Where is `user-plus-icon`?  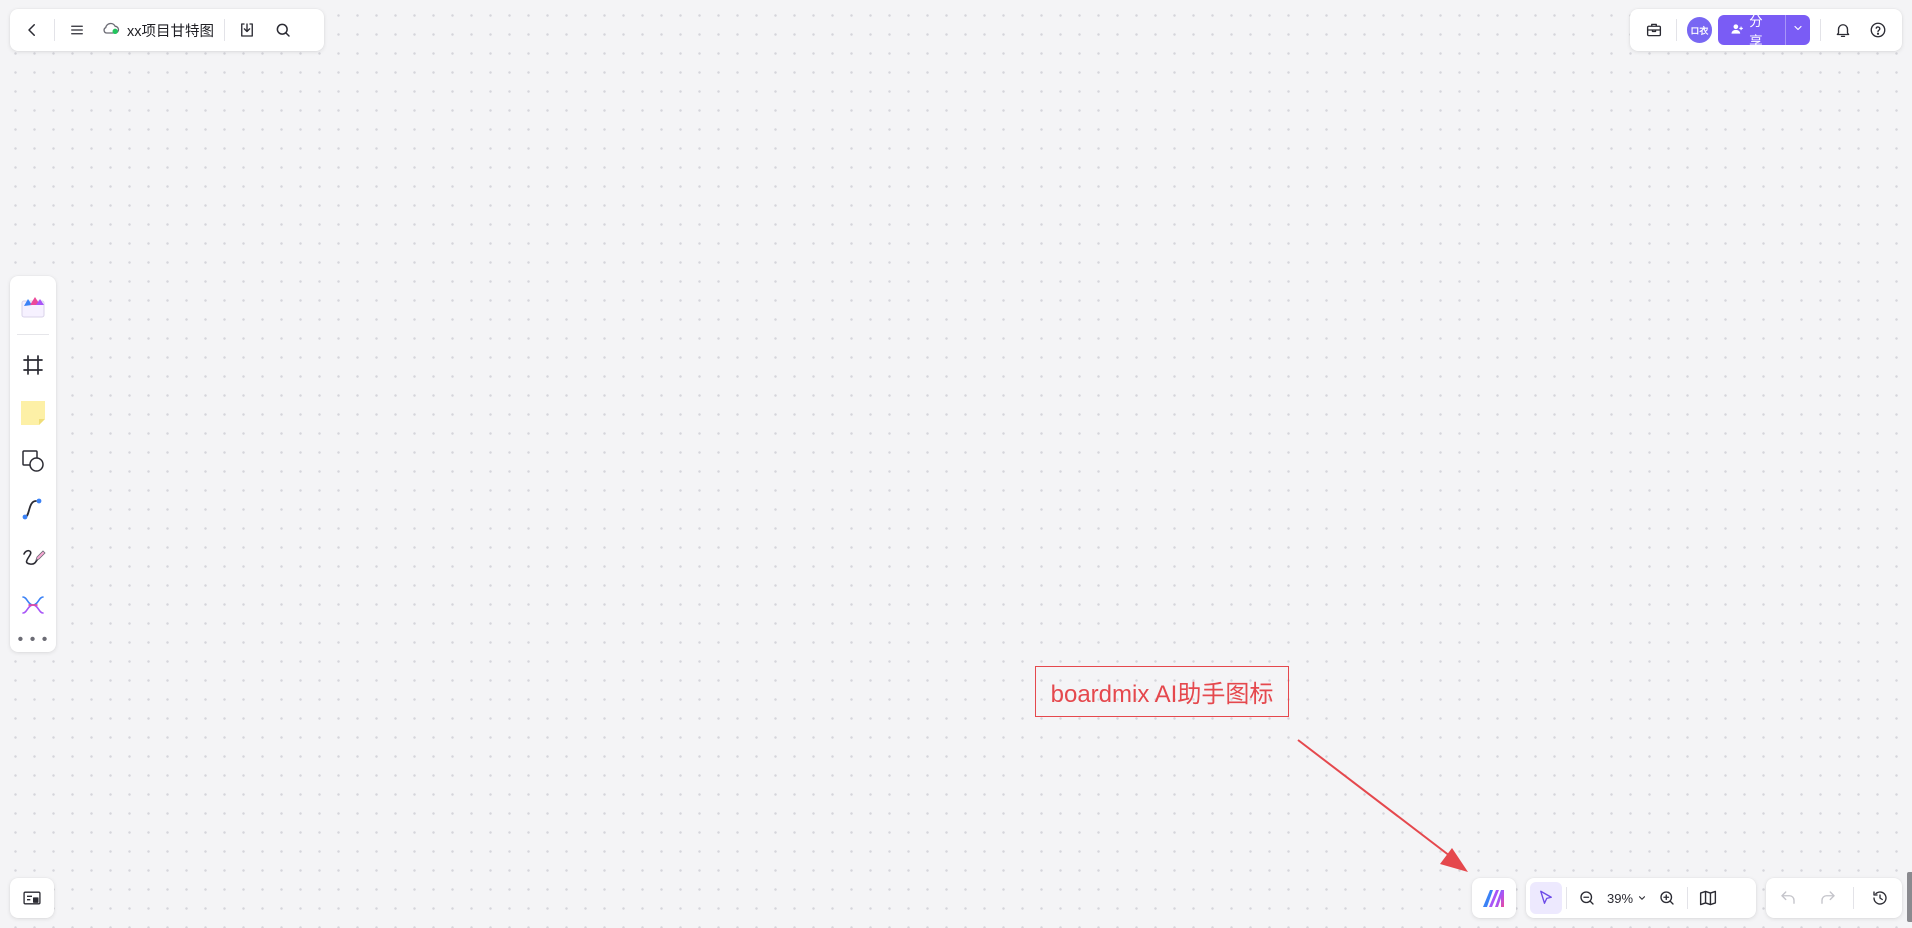
user-plus-icon is located at coordinates (1737, 30).